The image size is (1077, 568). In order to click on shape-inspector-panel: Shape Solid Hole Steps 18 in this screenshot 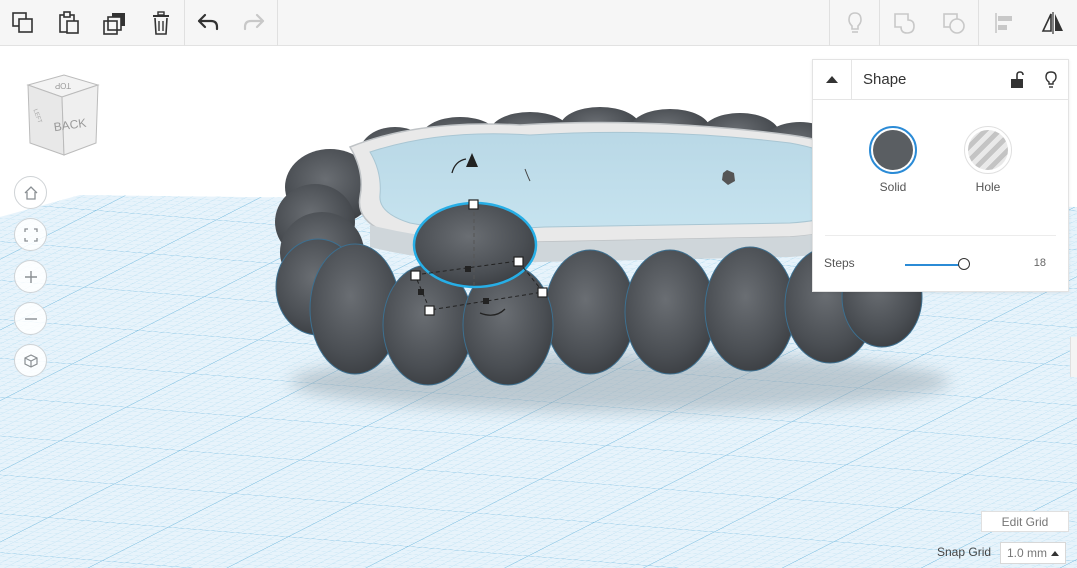, I will do `click(940, 175)`.